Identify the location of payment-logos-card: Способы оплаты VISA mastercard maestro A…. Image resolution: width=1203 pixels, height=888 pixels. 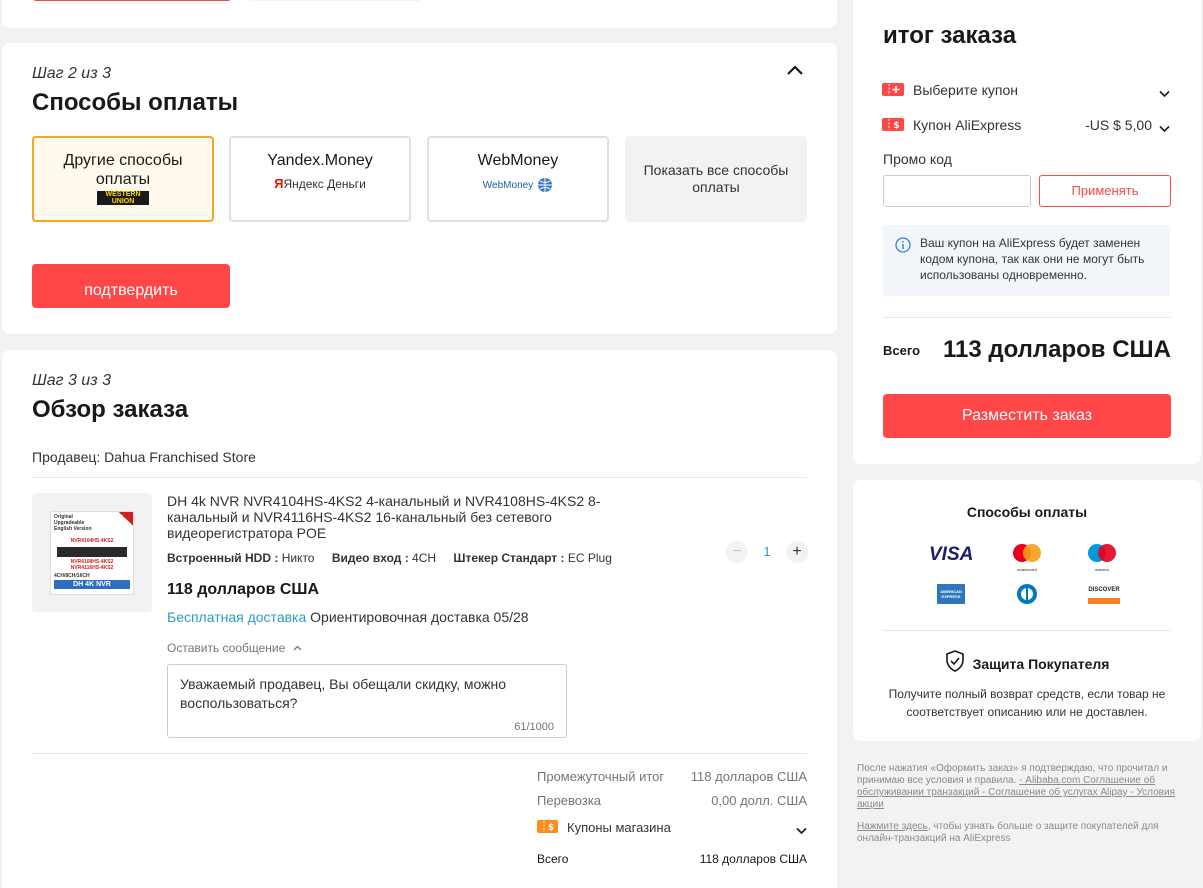
(1027, 610).